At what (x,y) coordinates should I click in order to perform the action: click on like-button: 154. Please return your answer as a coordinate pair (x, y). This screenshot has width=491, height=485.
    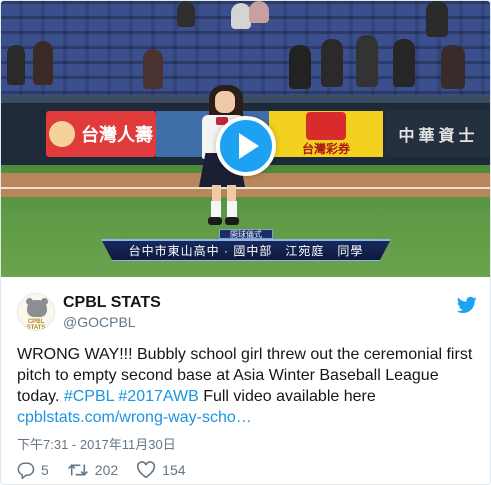
    Looking at the image, I should click on (161, 470).